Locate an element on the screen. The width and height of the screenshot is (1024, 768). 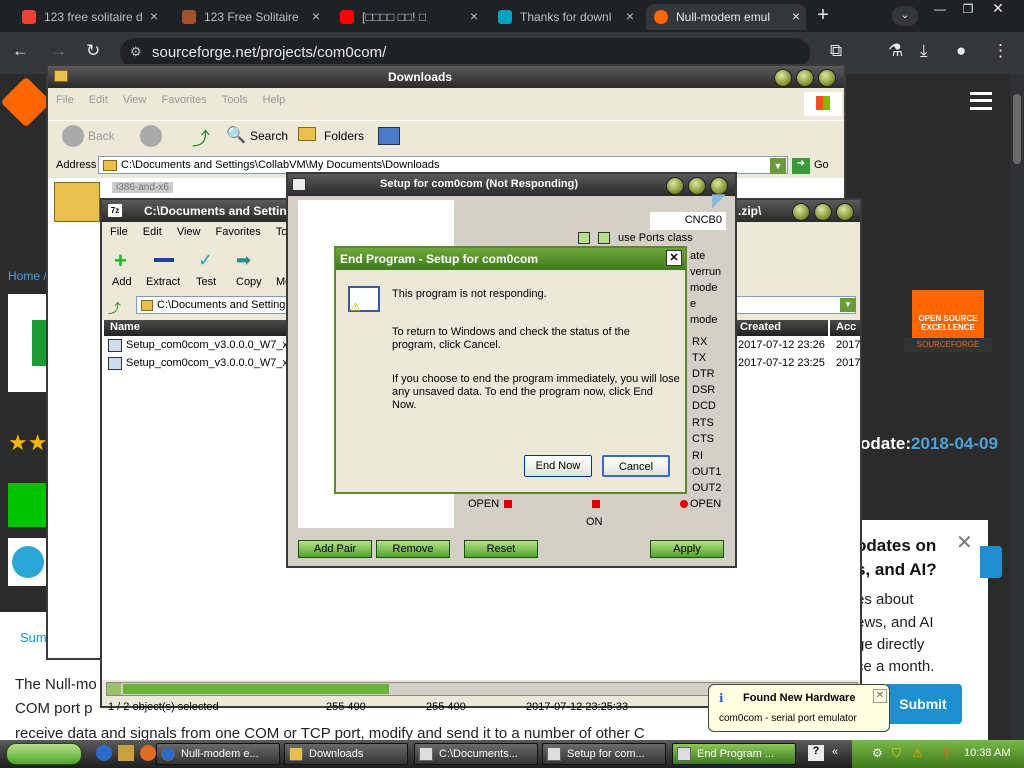
warning-tray-icon: ⚠ is located at coordinates (917, 753).